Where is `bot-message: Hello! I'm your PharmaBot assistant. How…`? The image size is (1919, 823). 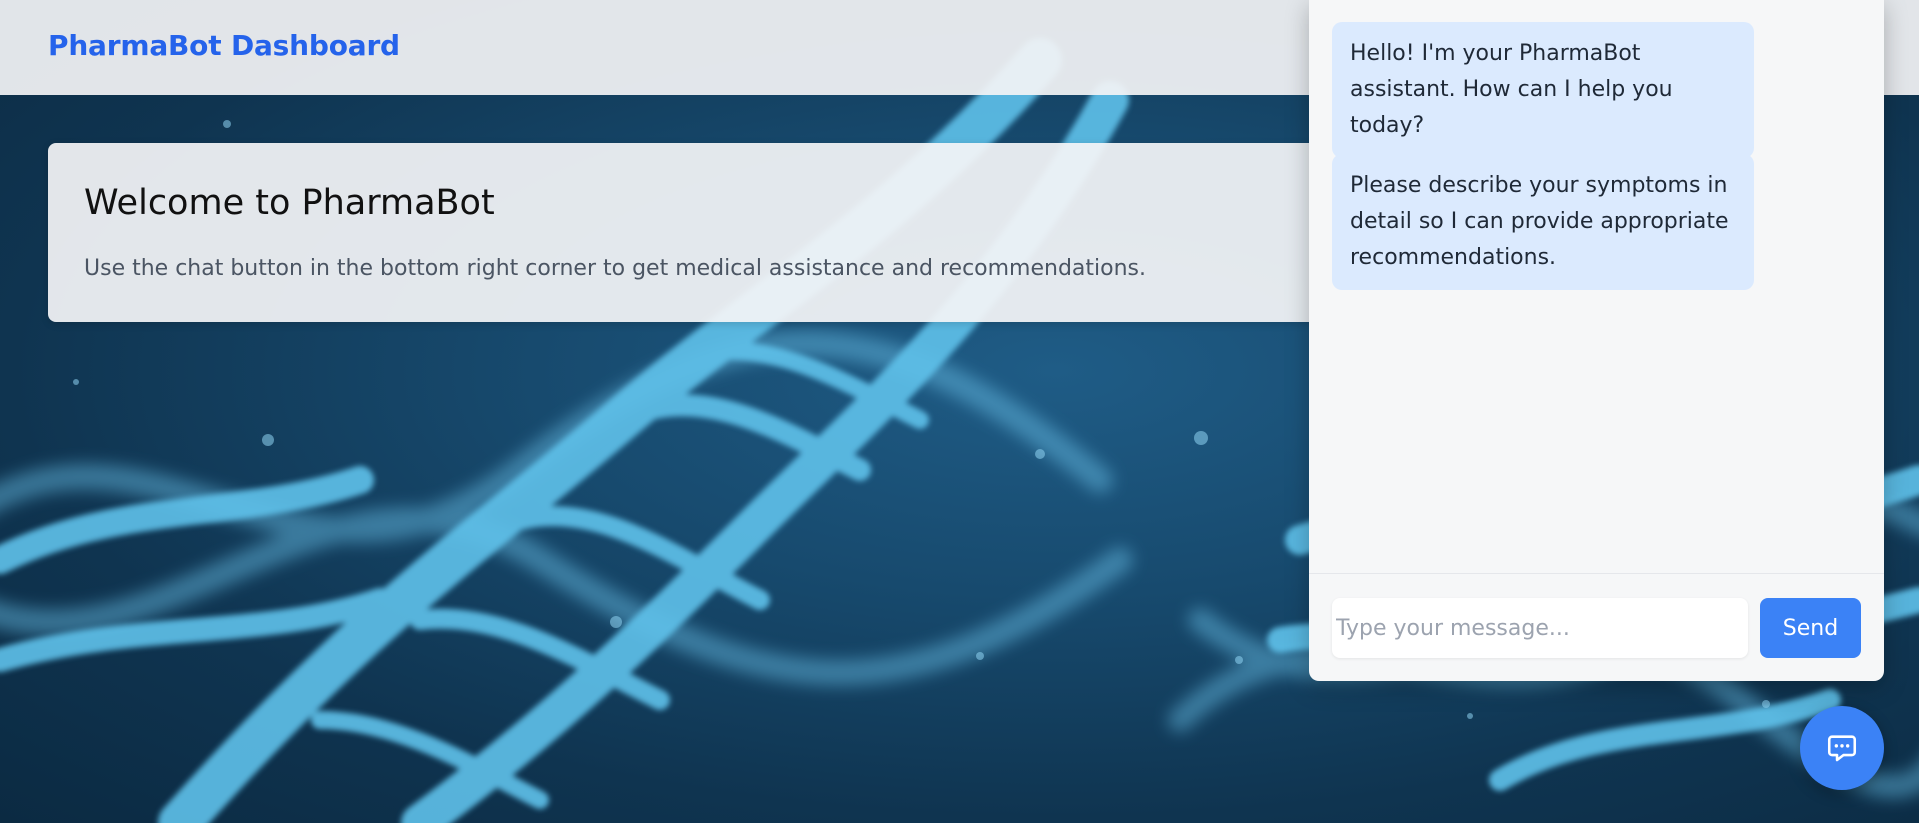
bot-message: Hello! I'm your PharmaBot assistant. How… is located at coordinates (1543, 90).